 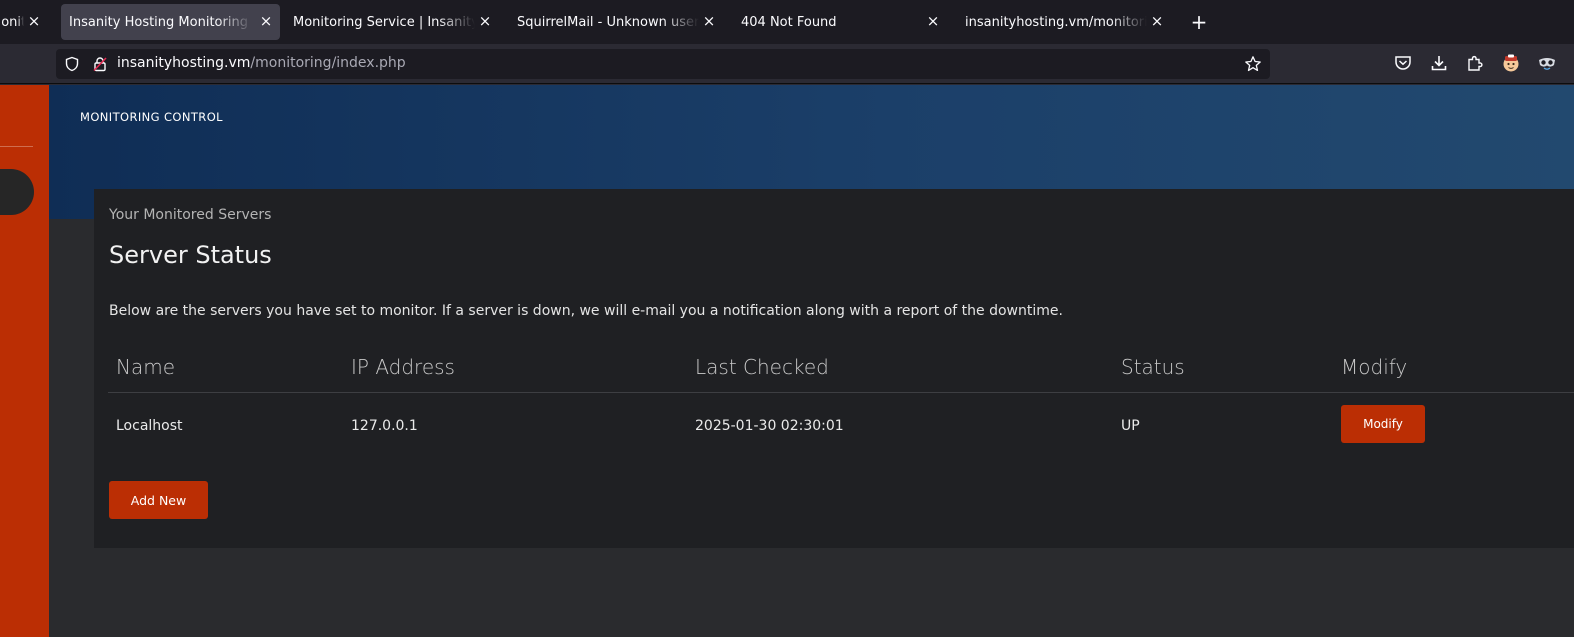 I want to click on column-header-ip-address: IP Address, so click(x=403, y=367).